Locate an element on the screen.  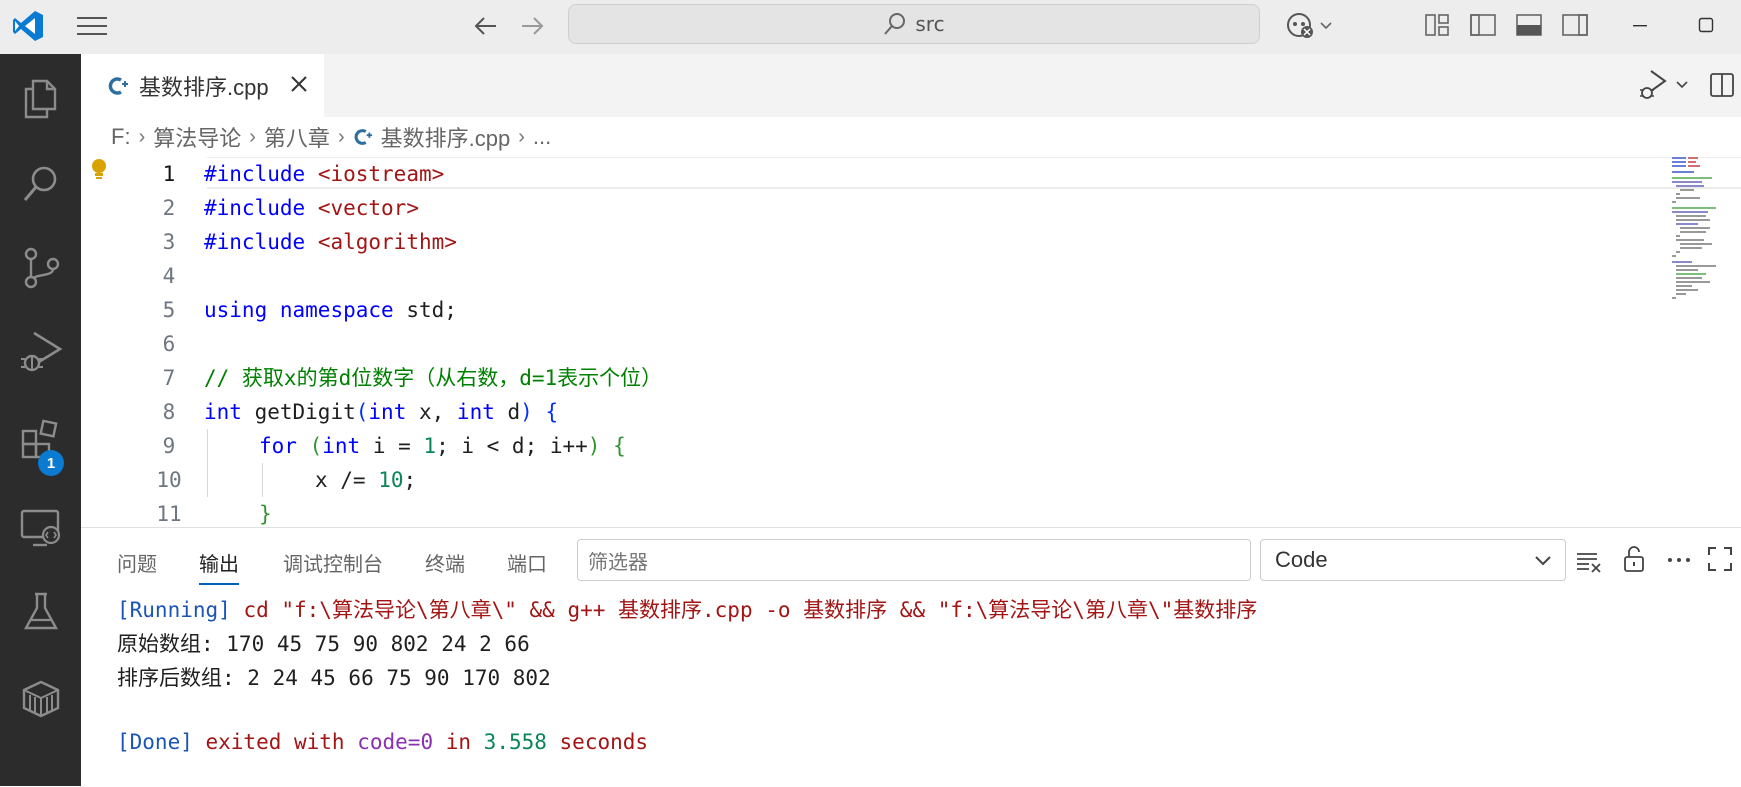
explorer-icon is located at coordinates (40, 98).